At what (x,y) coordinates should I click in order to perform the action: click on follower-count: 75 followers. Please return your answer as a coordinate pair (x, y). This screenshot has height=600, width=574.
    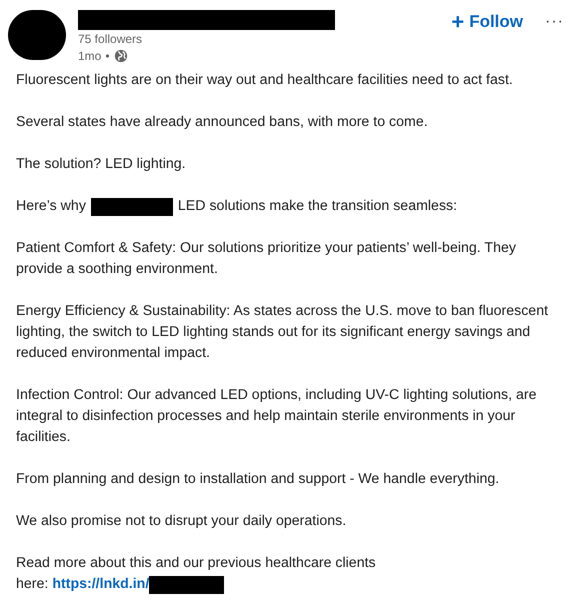
    Looking at the image, I should click on (111, 39).